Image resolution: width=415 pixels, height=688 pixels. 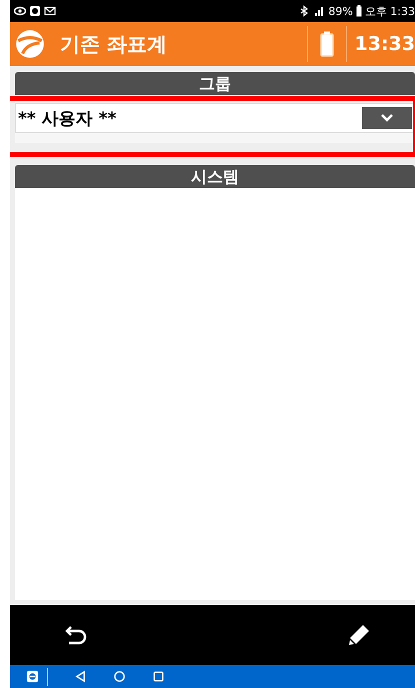 I want to click on signal-icon, so click(x=319, y=11).